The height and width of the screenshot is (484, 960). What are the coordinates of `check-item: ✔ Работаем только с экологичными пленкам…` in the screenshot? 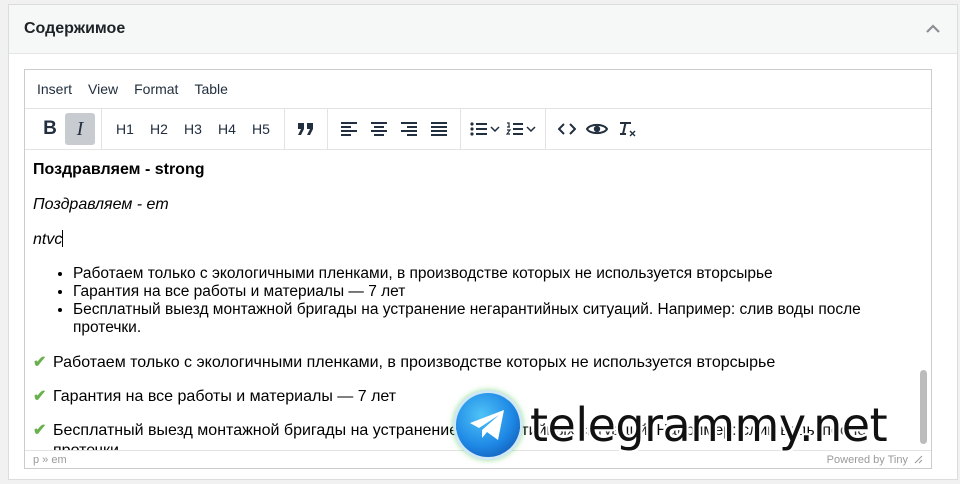 It's located at (470, 363).